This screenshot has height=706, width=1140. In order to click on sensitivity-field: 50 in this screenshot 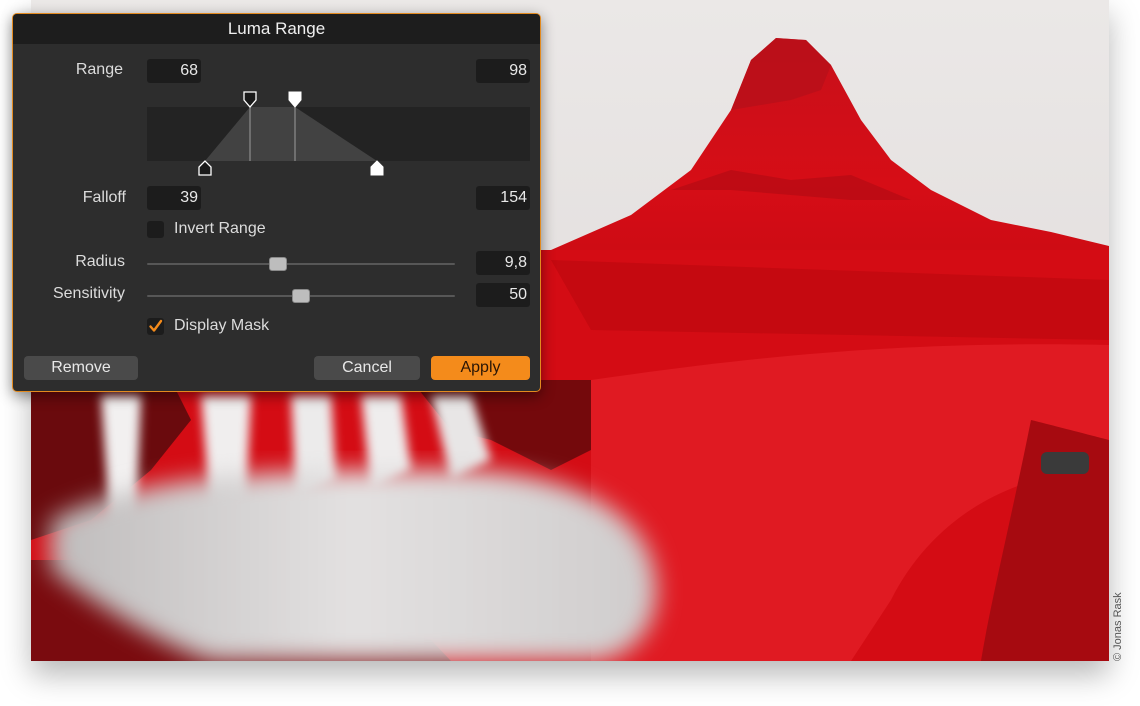, I will do `click(503, 295)`.